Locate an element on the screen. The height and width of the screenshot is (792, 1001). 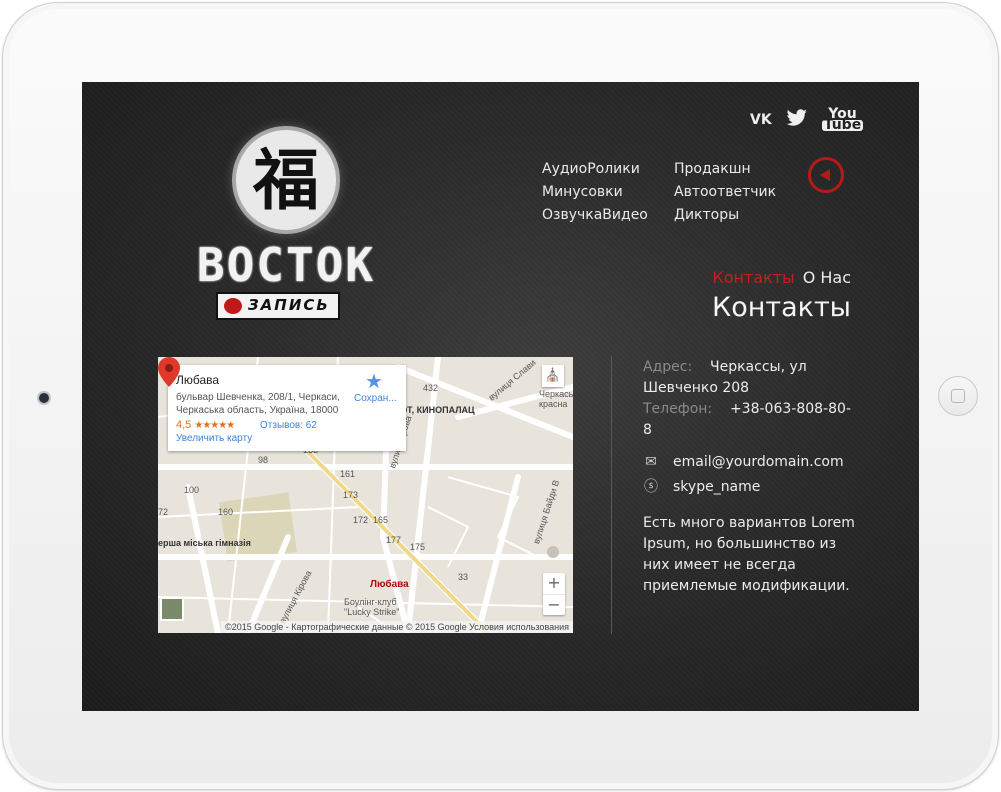
nav-video-dubbing: ОзвучкаВидео is located at coordinates (595, 215).